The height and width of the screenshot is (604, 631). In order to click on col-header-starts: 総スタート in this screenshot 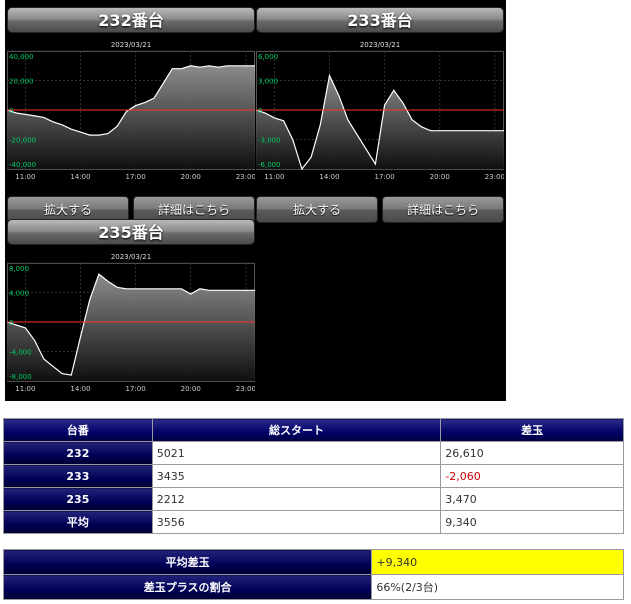, I will do `click(296, 430)`.